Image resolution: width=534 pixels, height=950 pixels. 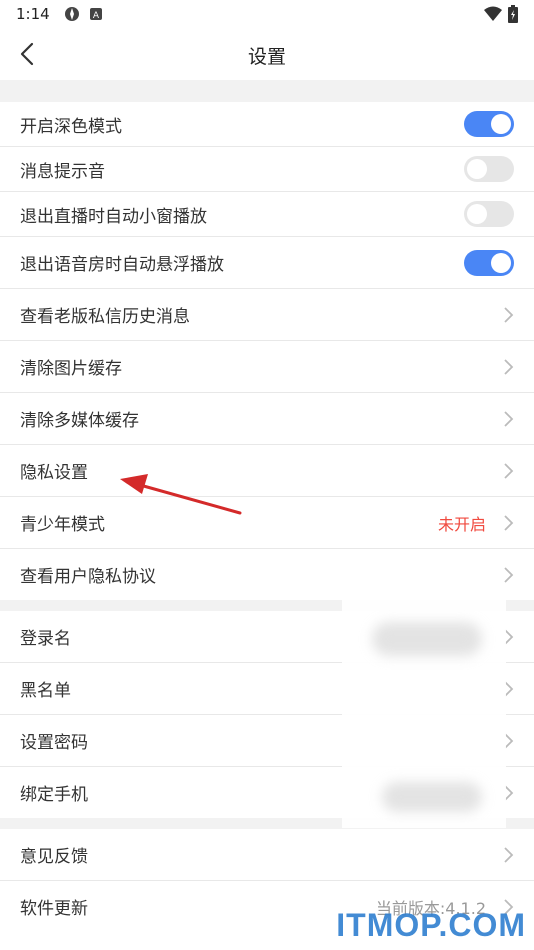 I want to click on login-name-row: 登录名, so click(x=267, y=637).